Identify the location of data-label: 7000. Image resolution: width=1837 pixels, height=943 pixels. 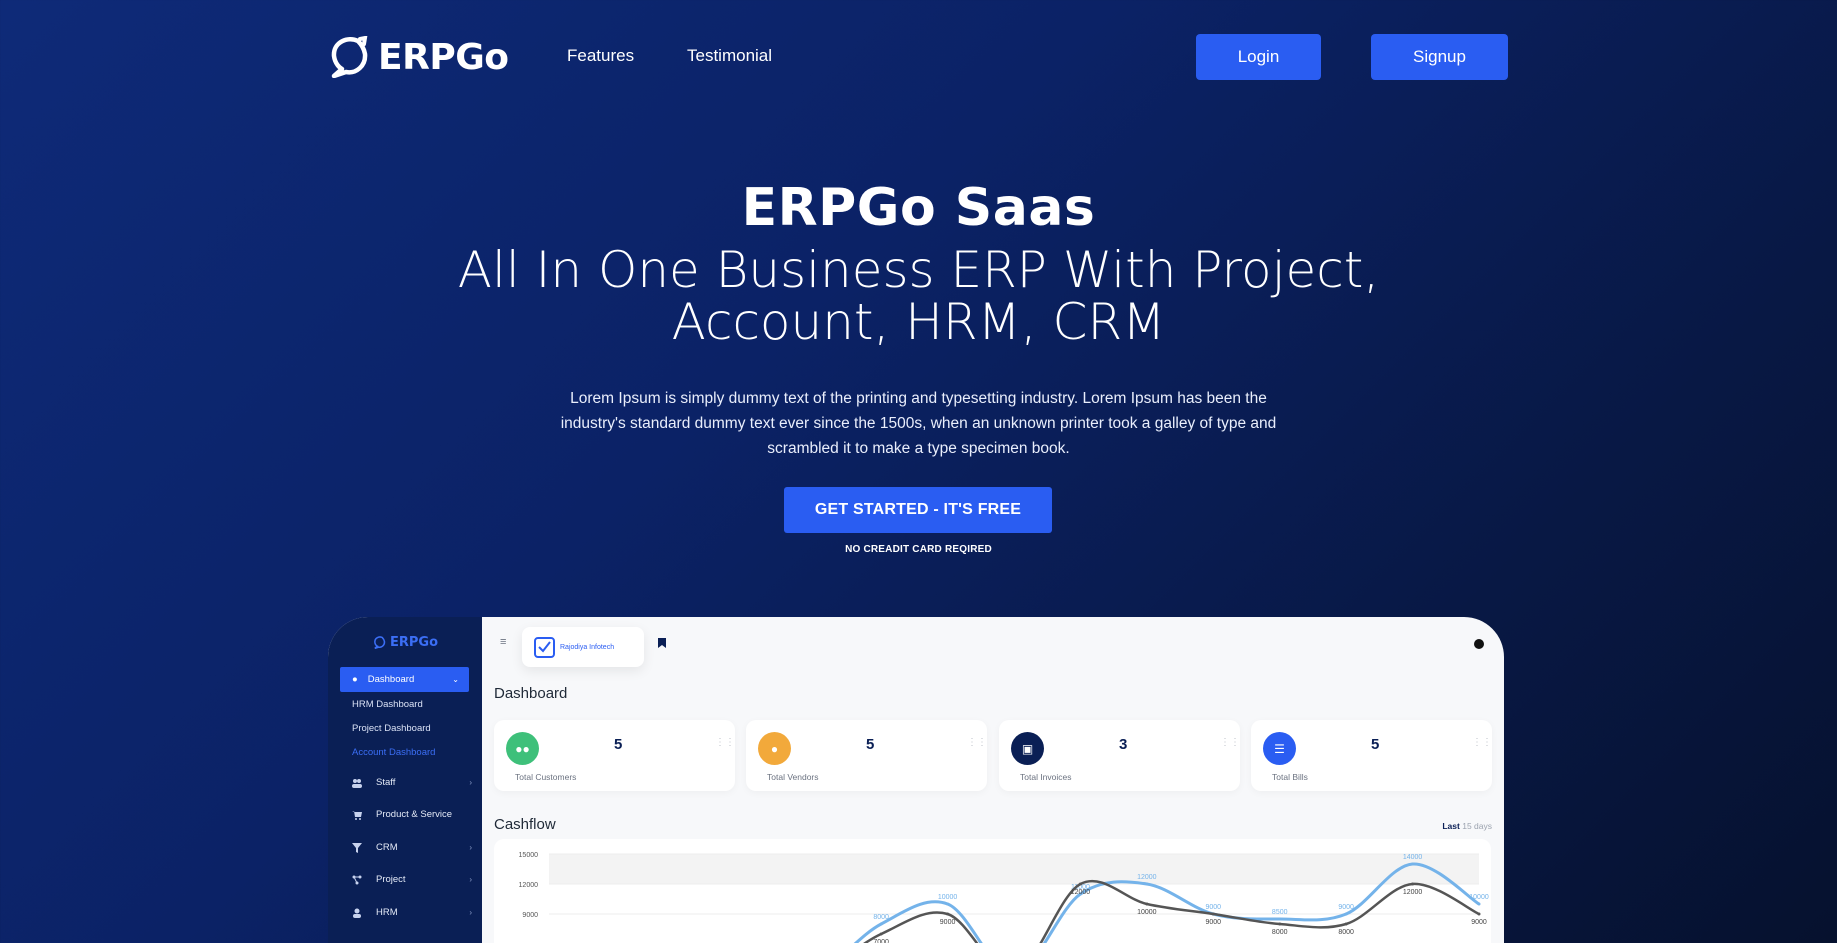
(881, 941).